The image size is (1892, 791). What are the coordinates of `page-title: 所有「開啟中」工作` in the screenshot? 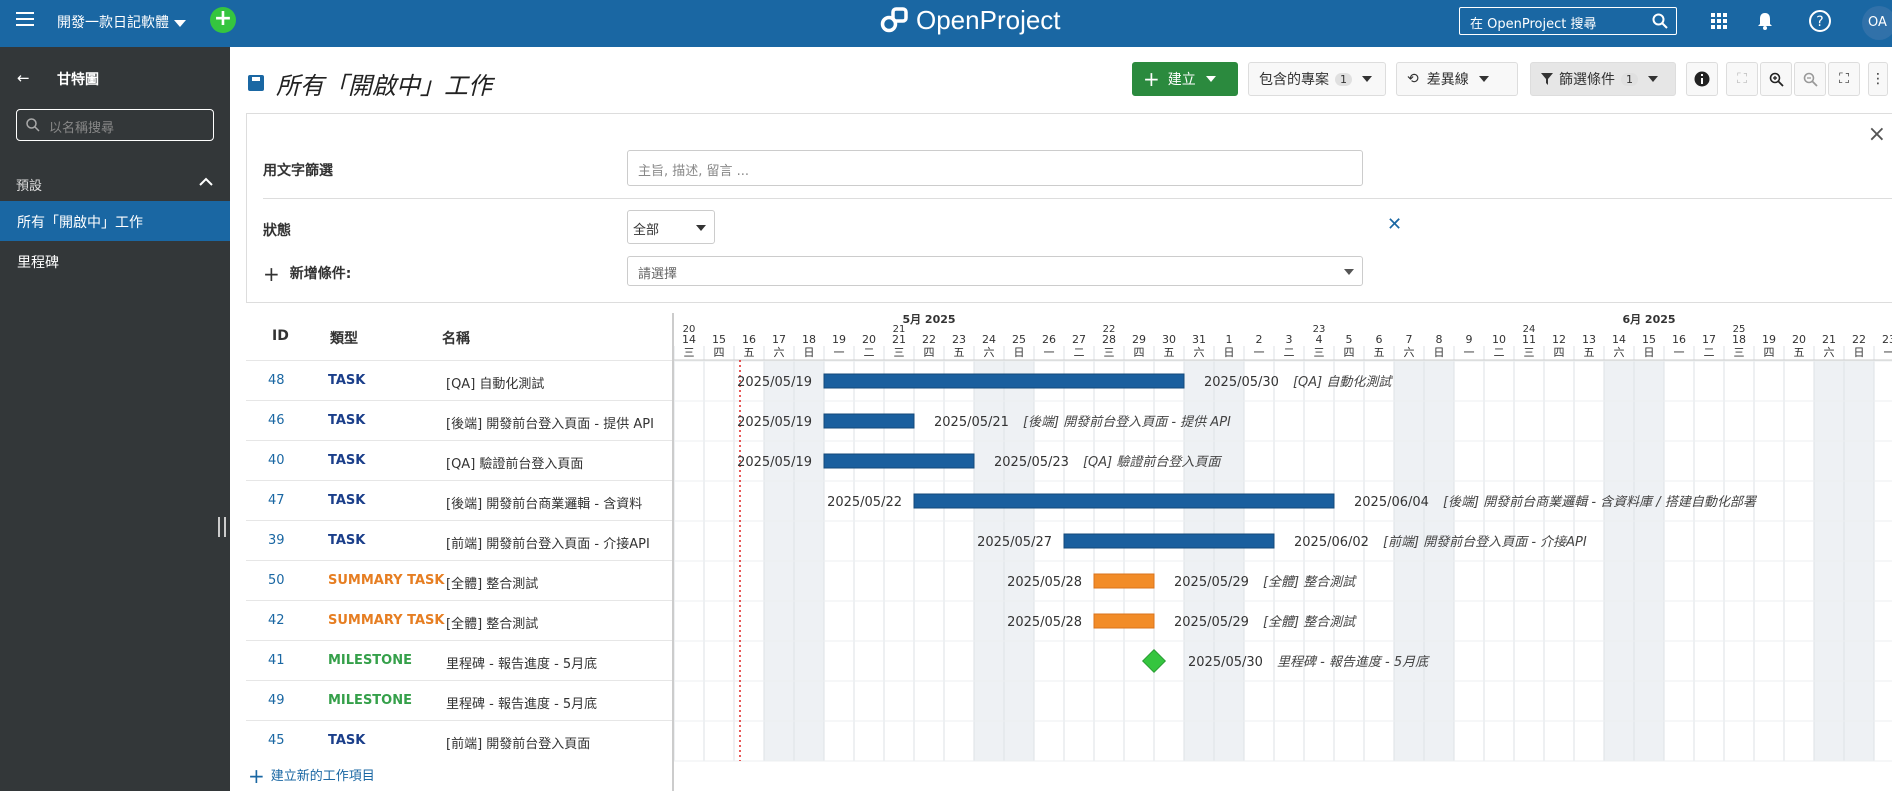 It's located at (384, 83).